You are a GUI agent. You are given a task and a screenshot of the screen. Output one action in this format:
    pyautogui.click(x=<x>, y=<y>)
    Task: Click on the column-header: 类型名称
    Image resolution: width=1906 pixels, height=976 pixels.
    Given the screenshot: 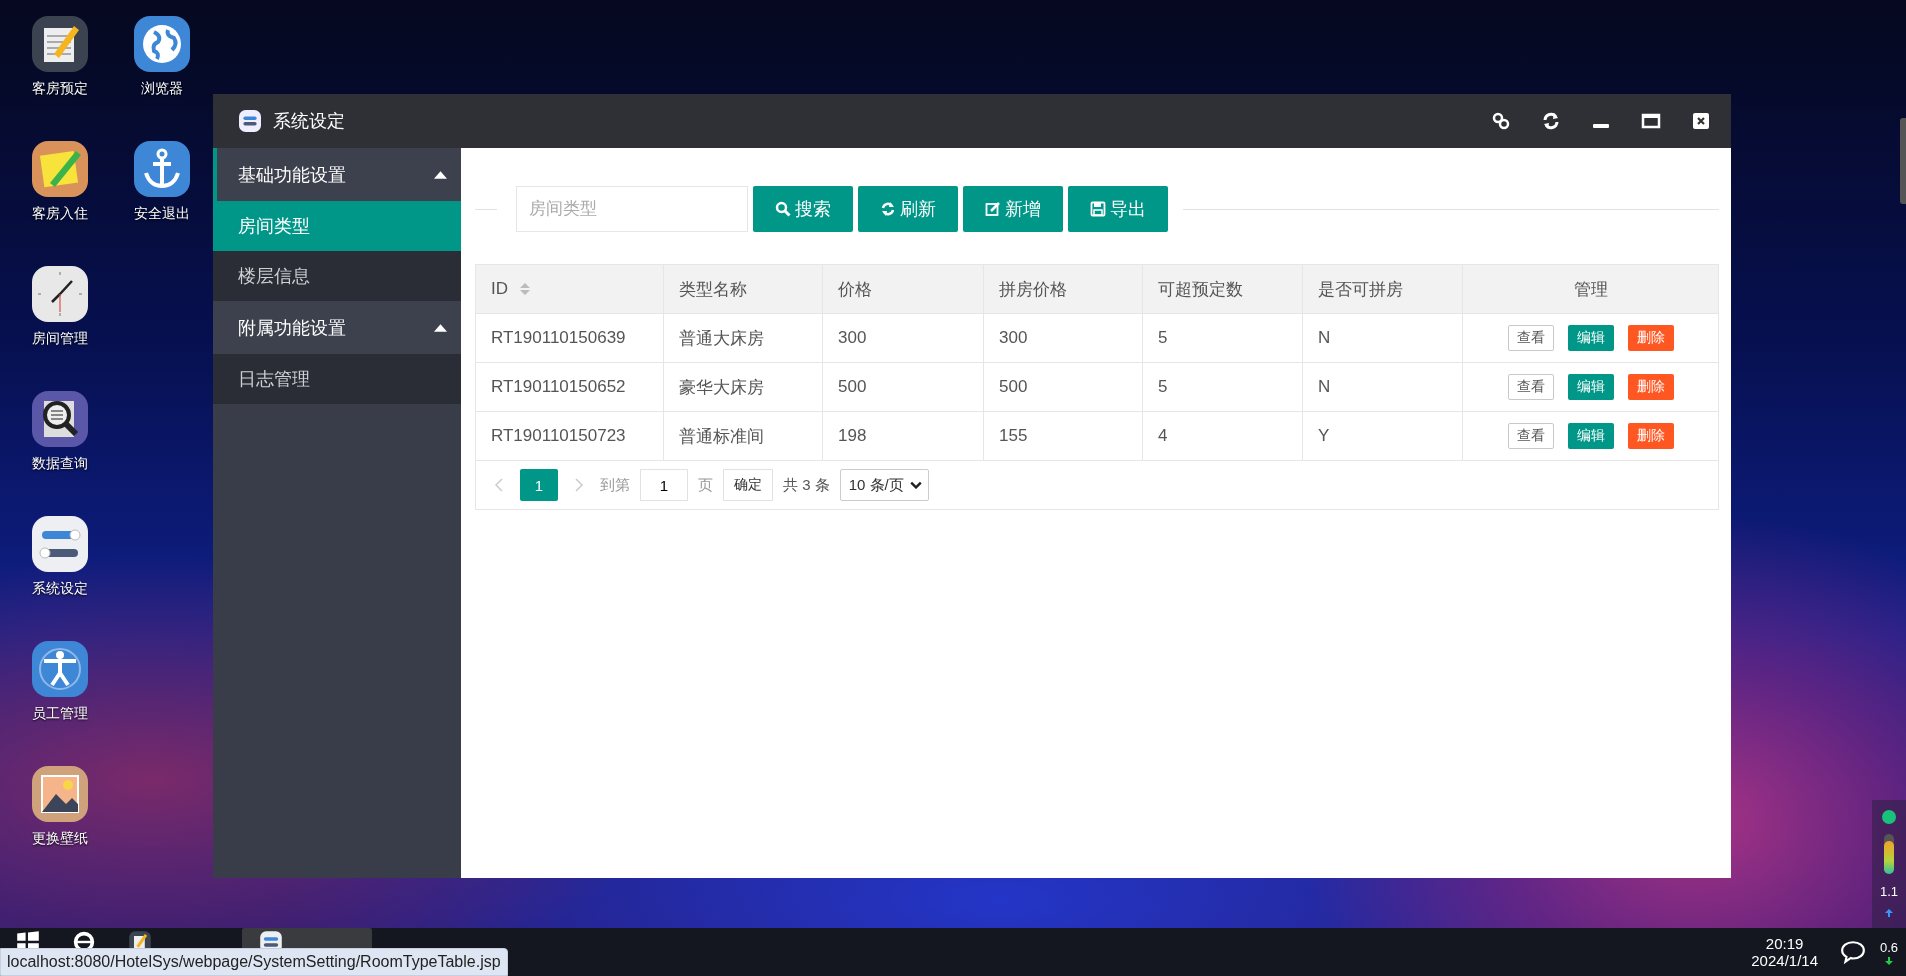 What is the action you would take?
    pyautogui.click(x=743, y=289)
    